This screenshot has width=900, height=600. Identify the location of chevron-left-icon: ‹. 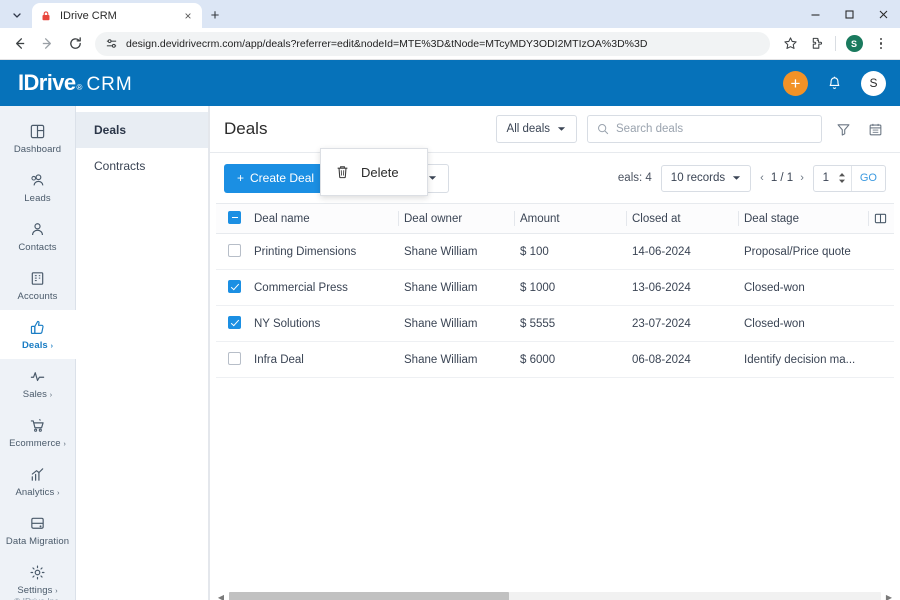
(762, 178).